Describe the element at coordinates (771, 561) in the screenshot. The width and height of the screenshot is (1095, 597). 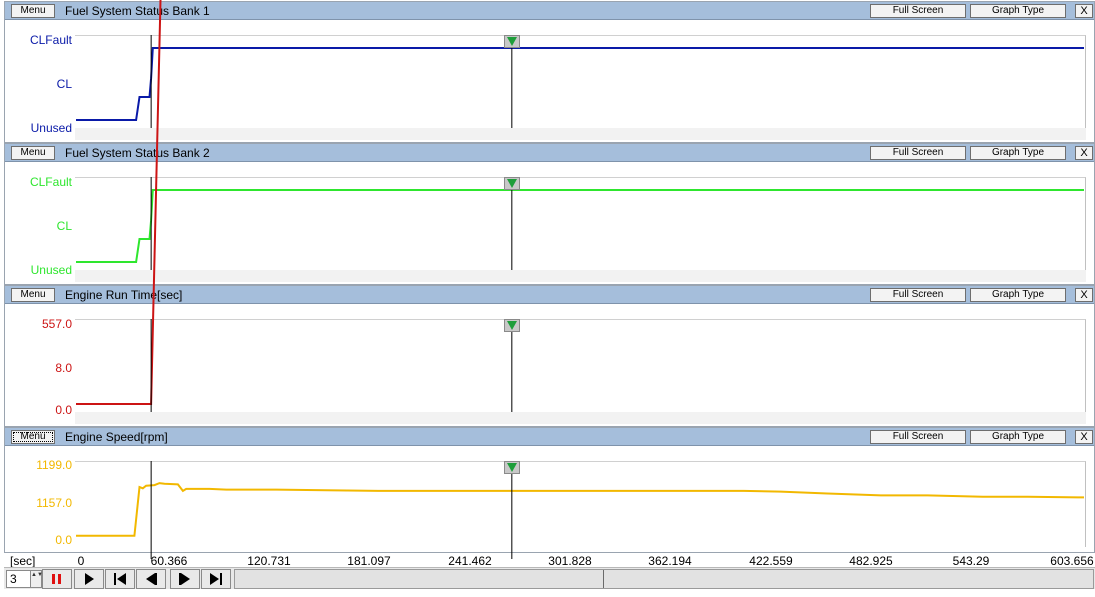
I see `x-tick: 422.559` at that location.